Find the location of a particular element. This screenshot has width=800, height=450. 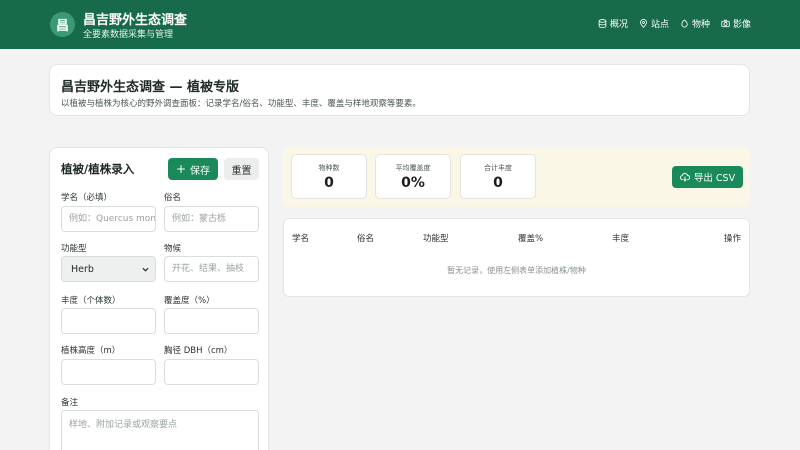

dbh-input is located at coordinates (211, 372).